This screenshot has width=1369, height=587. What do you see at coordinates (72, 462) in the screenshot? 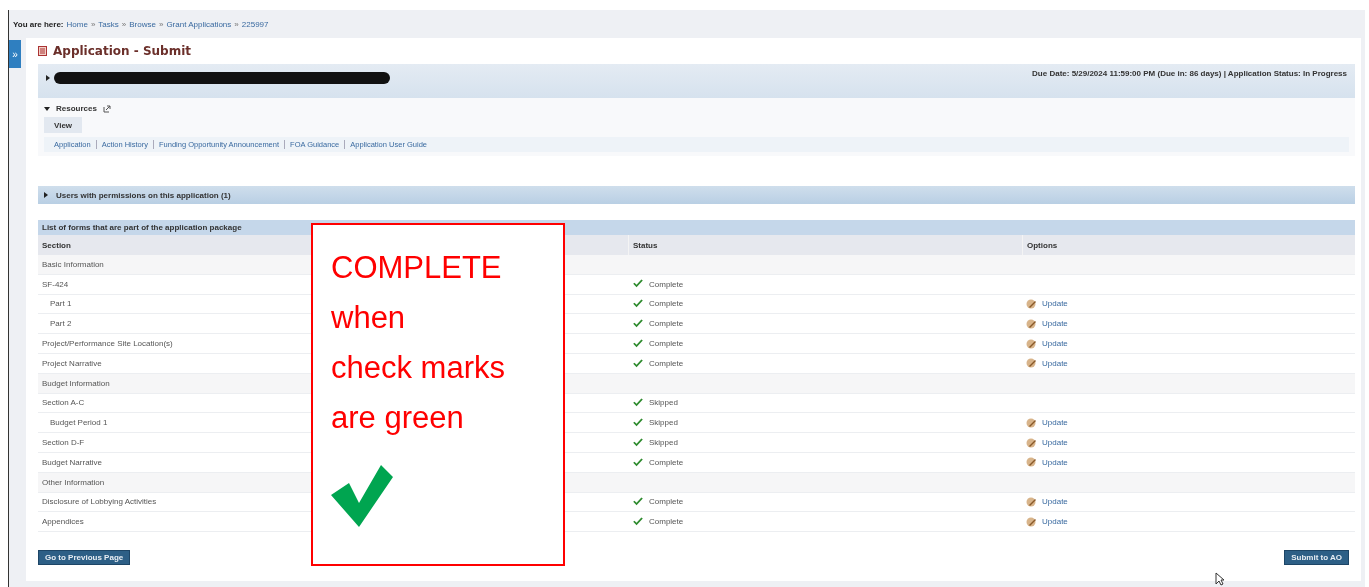
I see `section-name: Budget Narrative` at bounding box center [72, 462].